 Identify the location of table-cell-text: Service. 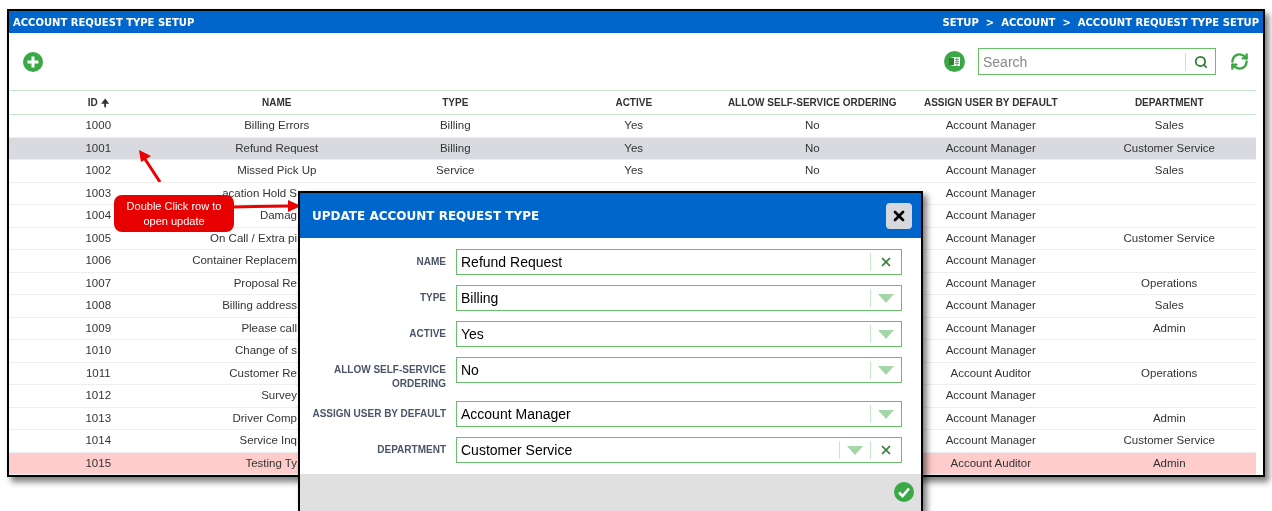
(455, 171).